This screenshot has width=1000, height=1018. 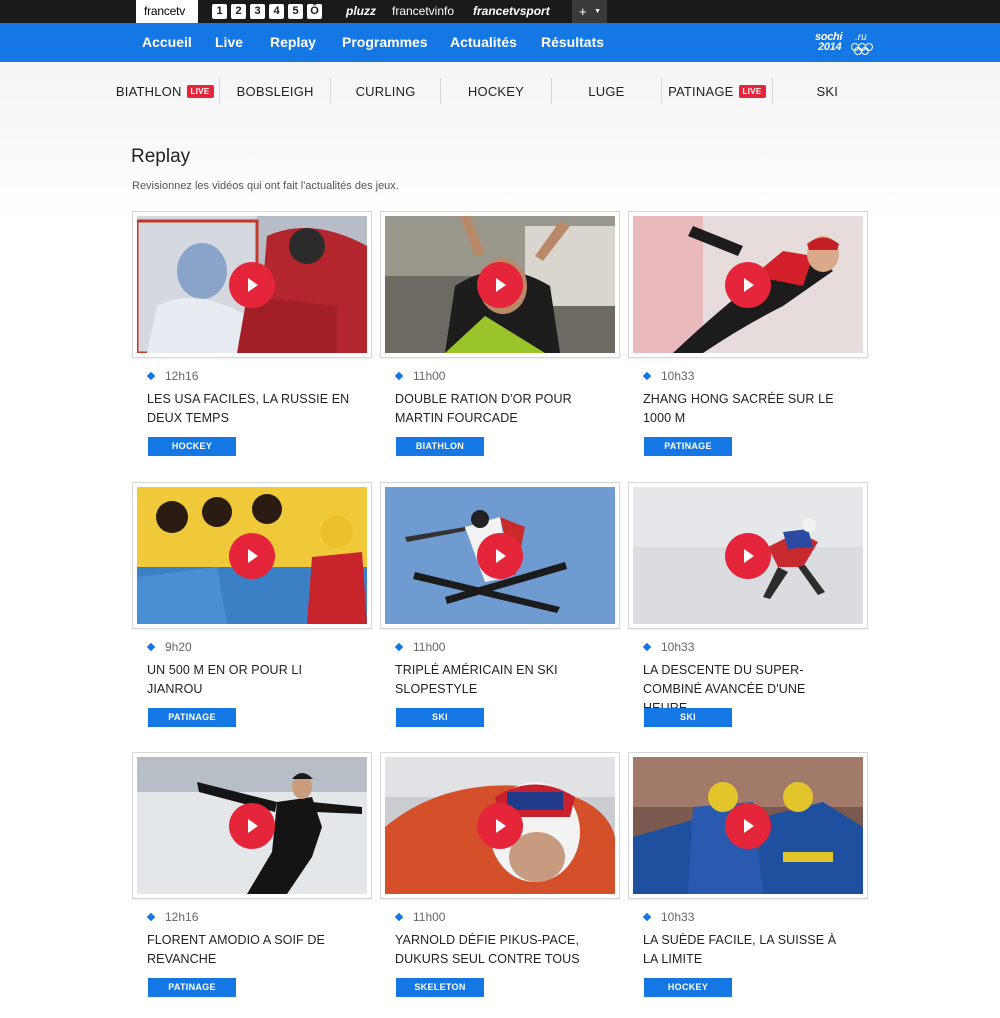 What do you see at coordinates (148, 91) in the screenshot?
I see `sport-label: BIATHLON` at bounding box center [148, 91].